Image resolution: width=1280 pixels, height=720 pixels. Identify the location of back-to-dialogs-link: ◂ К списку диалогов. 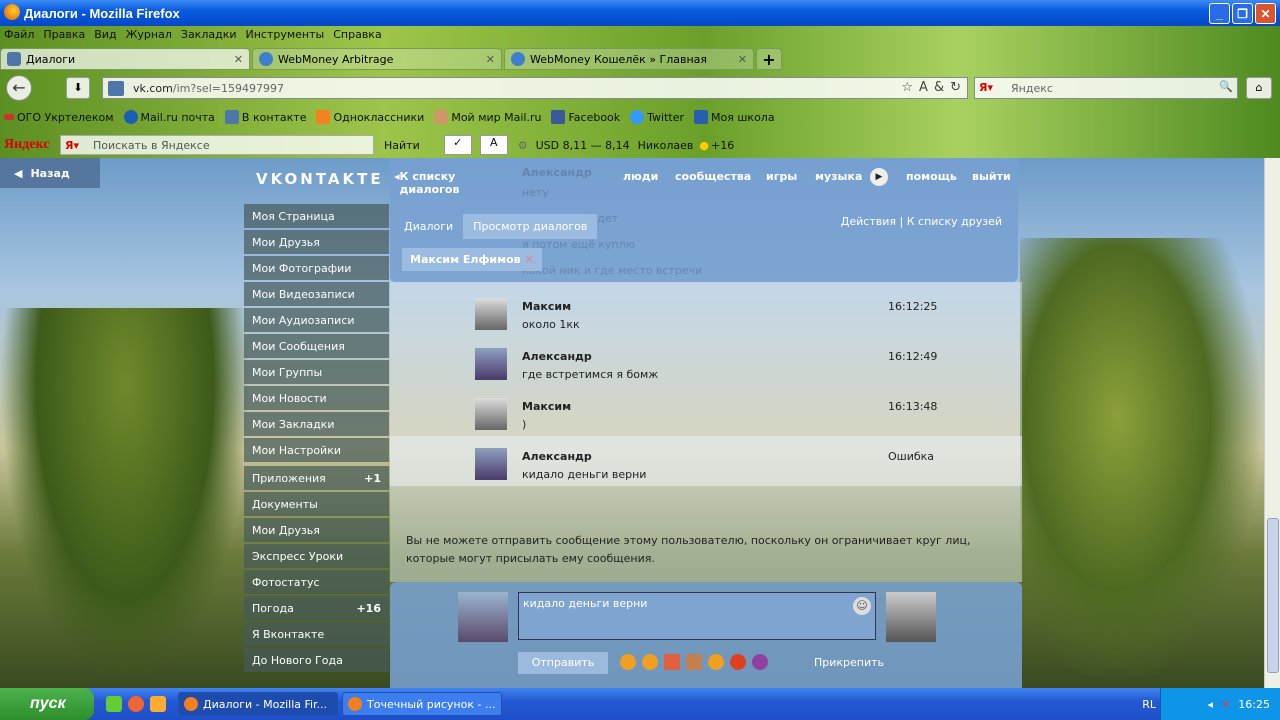
(426, 183).